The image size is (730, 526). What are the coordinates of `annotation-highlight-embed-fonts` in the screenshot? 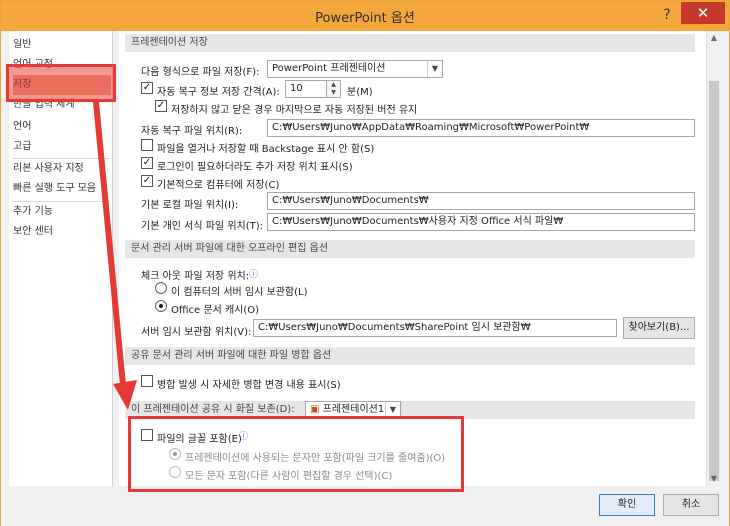 It's located at (296, 454).